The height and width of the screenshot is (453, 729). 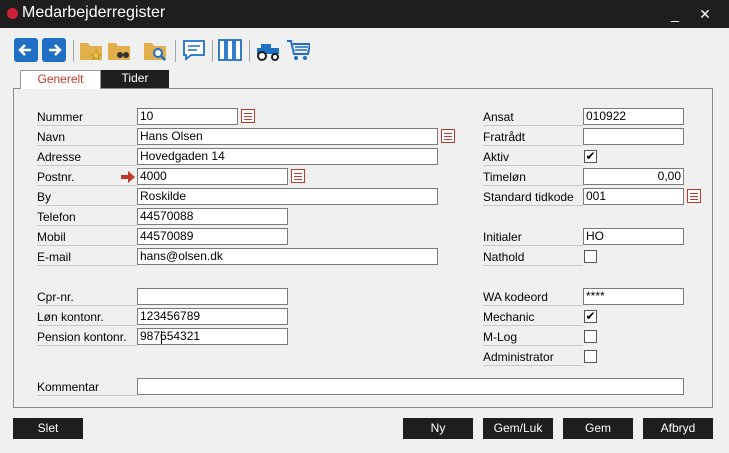 I want to click on nathold-checkbox, so click(x=590, y=256).